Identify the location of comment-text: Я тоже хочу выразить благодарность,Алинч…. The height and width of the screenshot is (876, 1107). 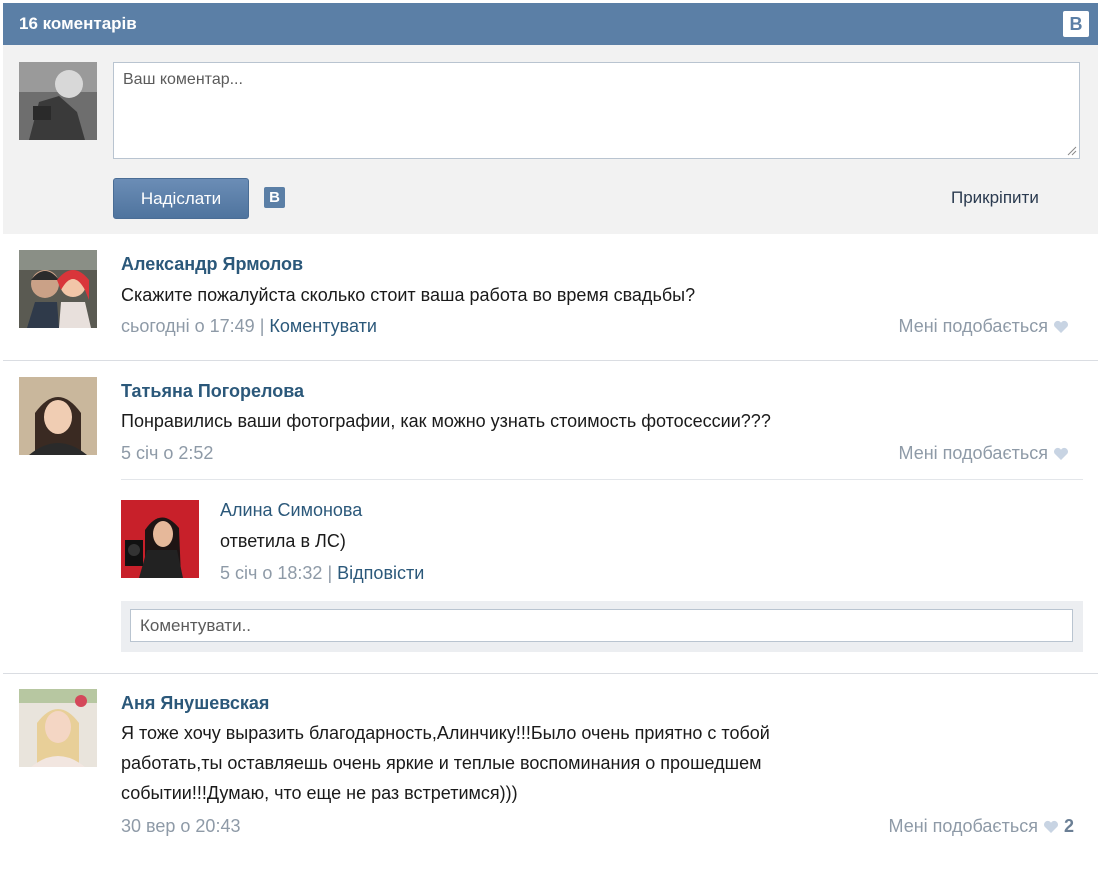
(445, 763).